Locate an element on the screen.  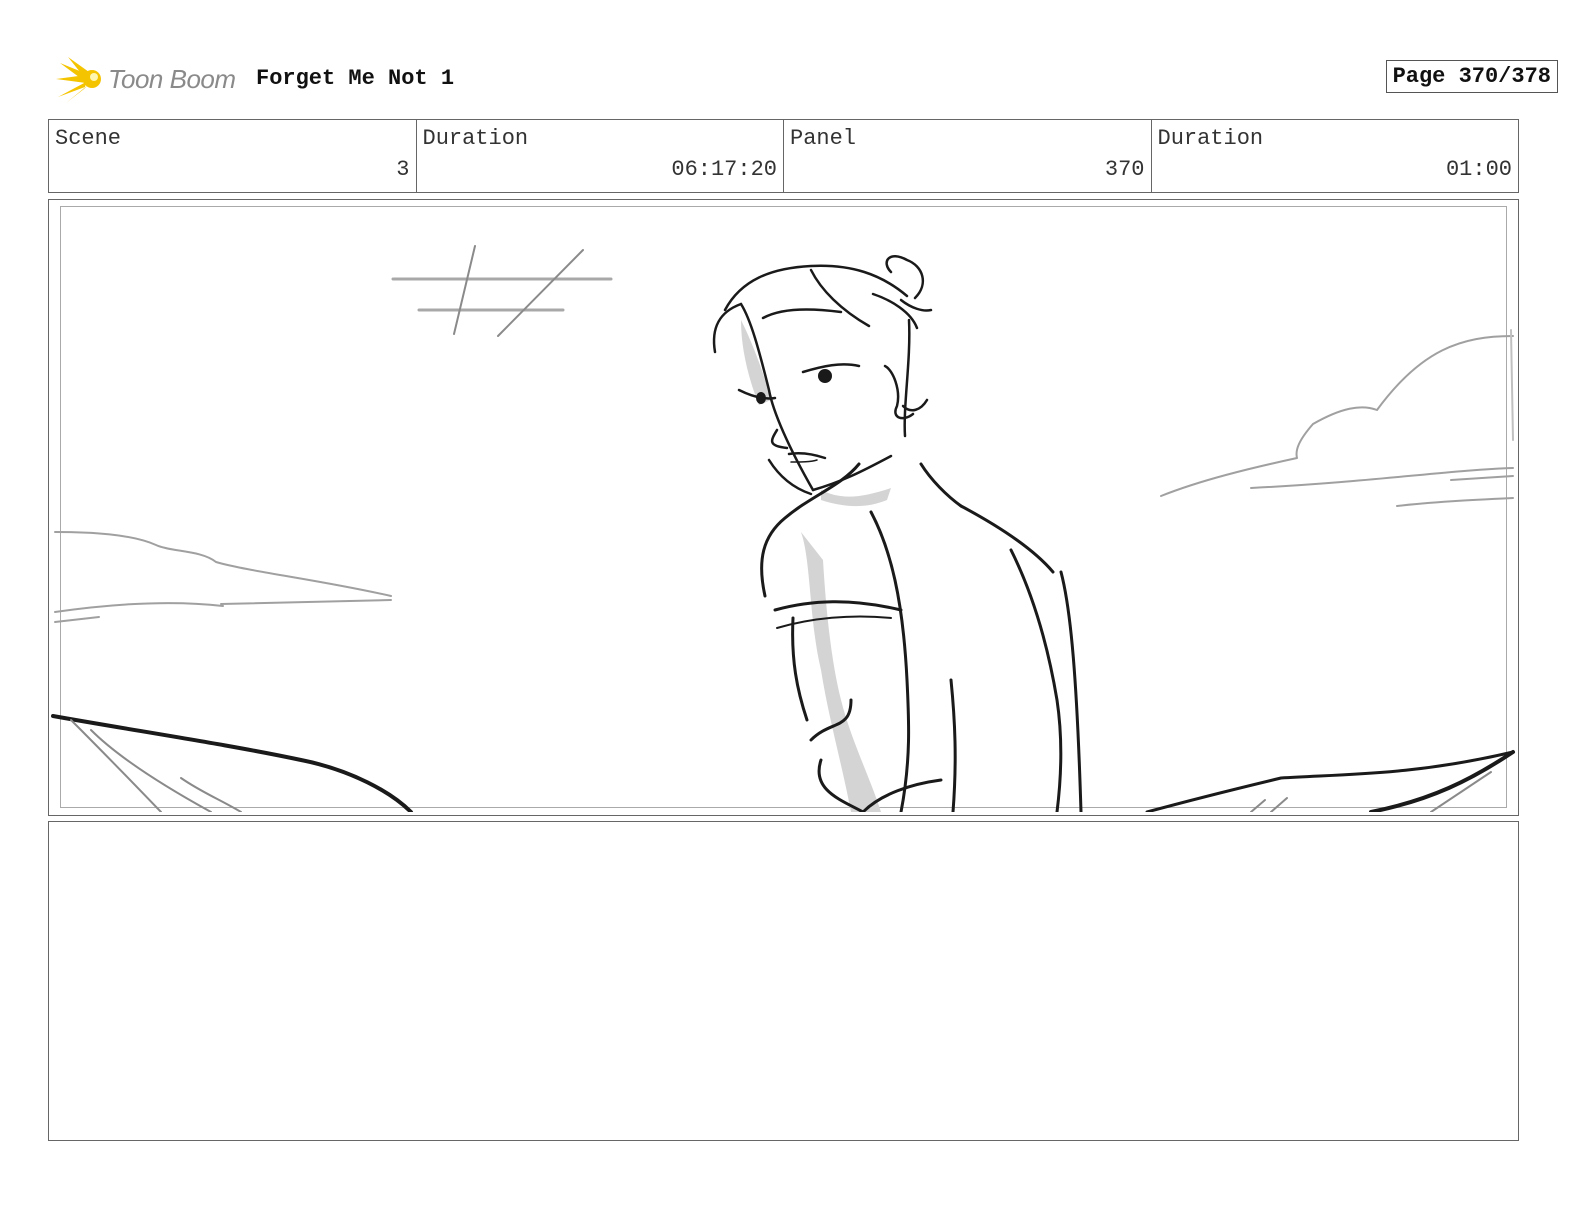
scene-cell: Scene 3 is located at coordinates (233, 156).